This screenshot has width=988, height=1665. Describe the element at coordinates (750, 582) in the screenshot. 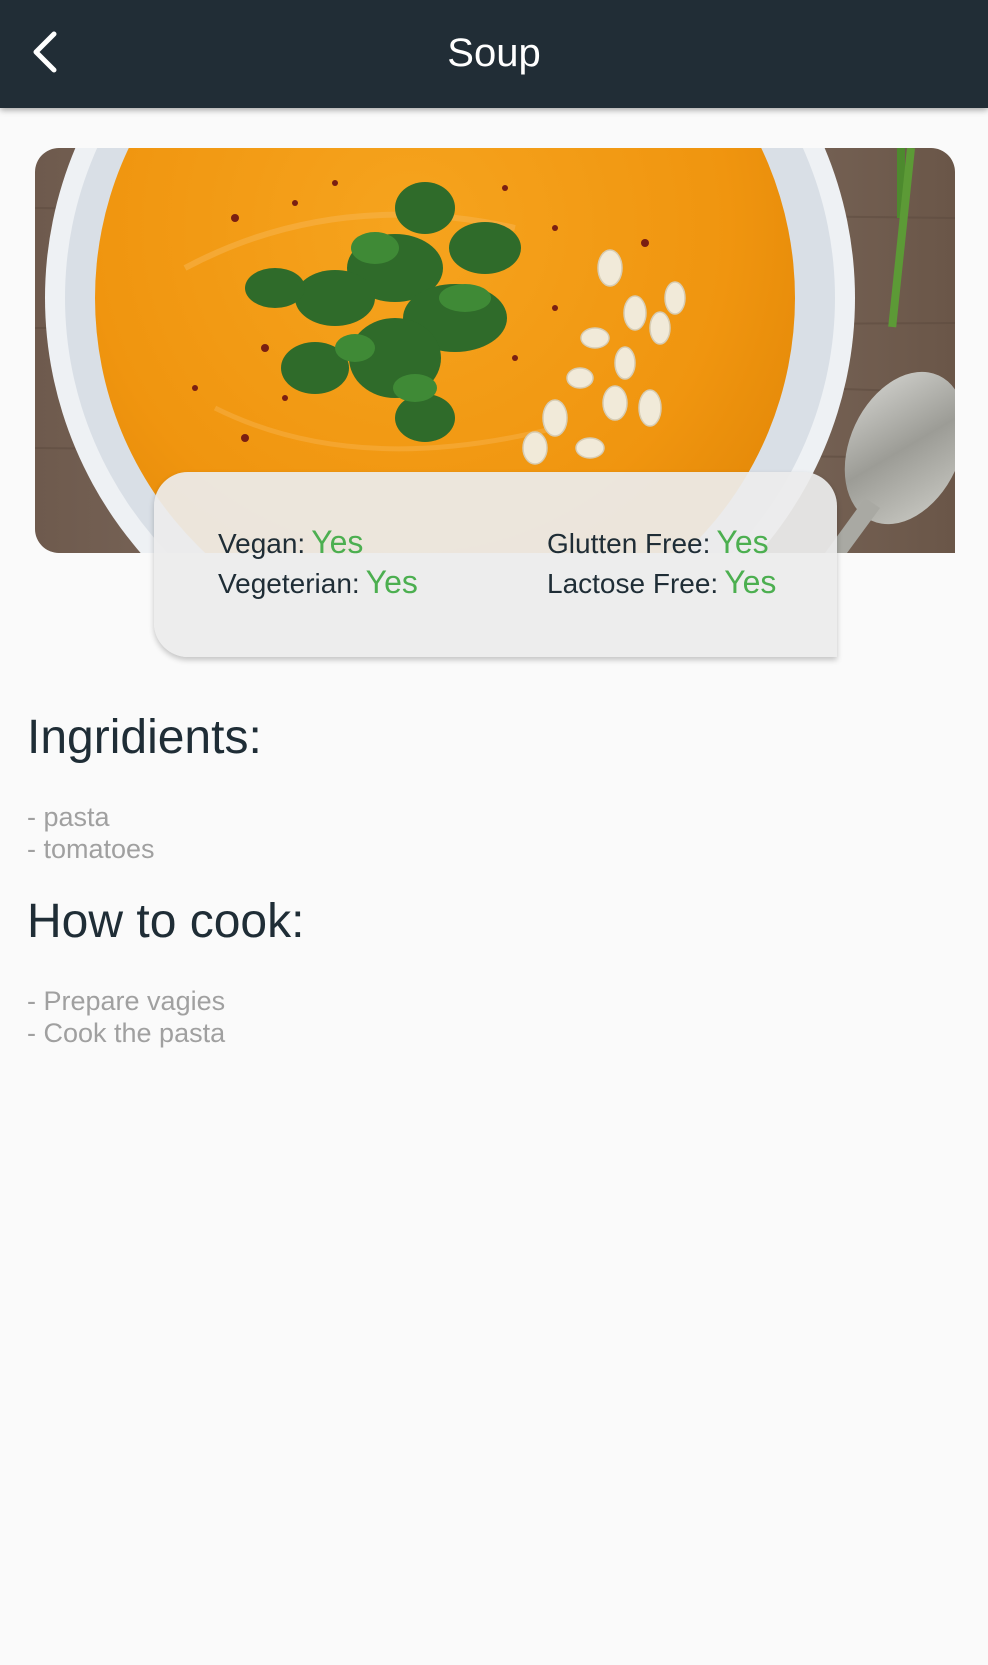

I see `lactose-free-value: Yes` at that location.